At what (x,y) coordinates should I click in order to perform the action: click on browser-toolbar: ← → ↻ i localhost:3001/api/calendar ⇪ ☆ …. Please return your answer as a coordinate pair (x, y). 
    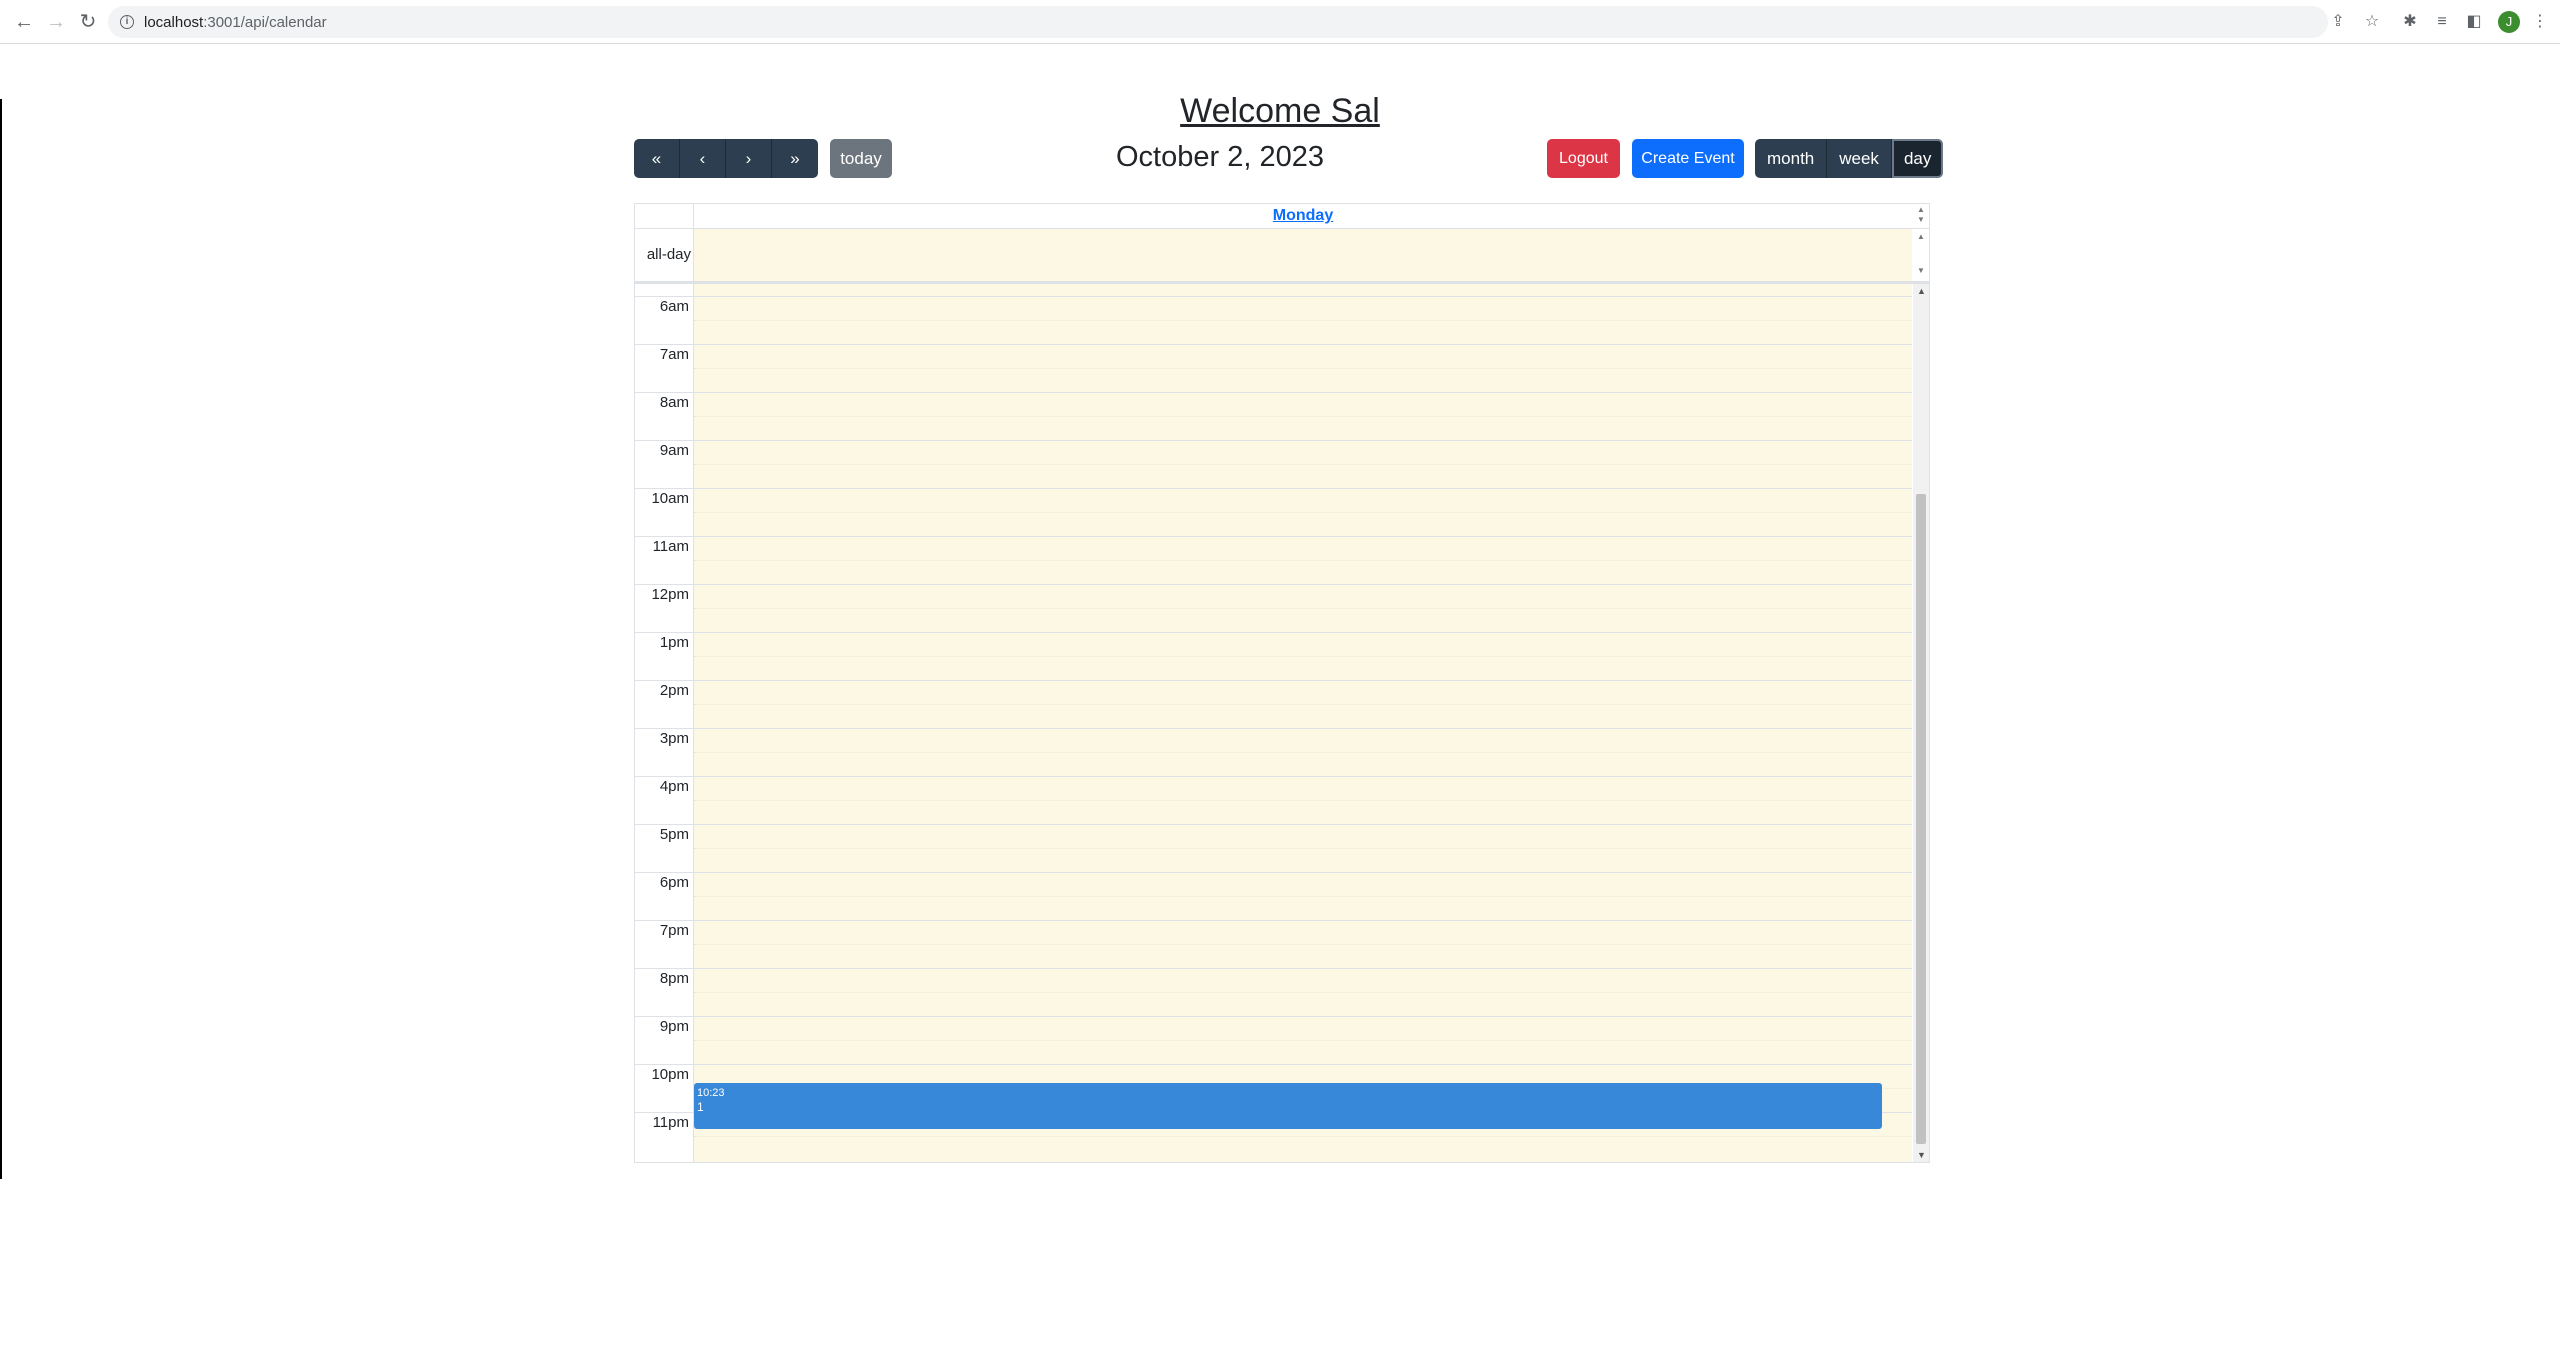
    Looking at the image, I should click on (1280, 22).